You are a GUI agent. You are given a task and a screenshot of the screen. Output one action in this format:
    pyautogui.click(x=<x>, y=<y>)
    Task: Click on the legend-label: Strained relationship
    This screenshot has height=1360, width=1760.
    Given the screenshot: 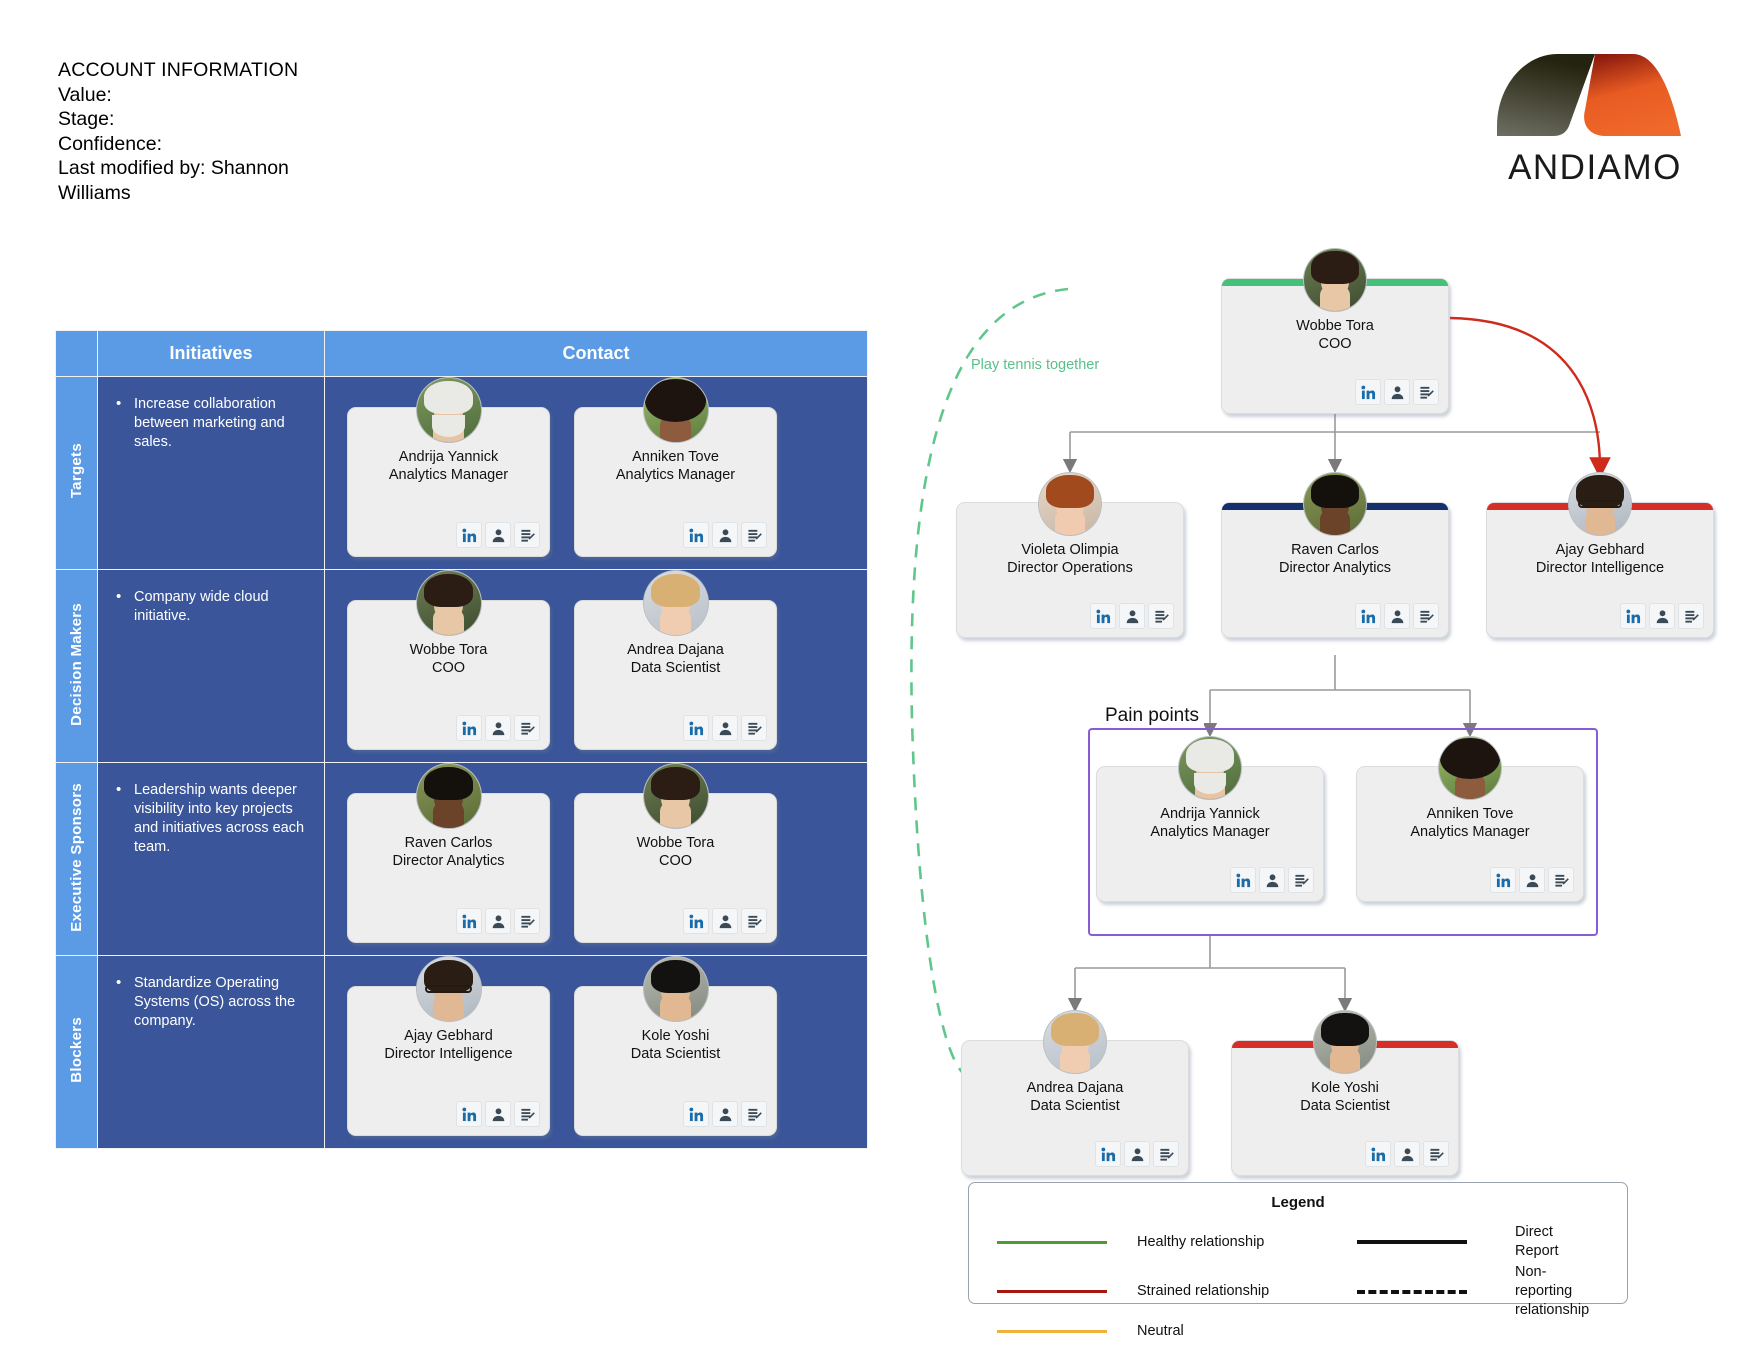 What is the action you would take?
    pyautogui.click(x=1203, y=1291)
    